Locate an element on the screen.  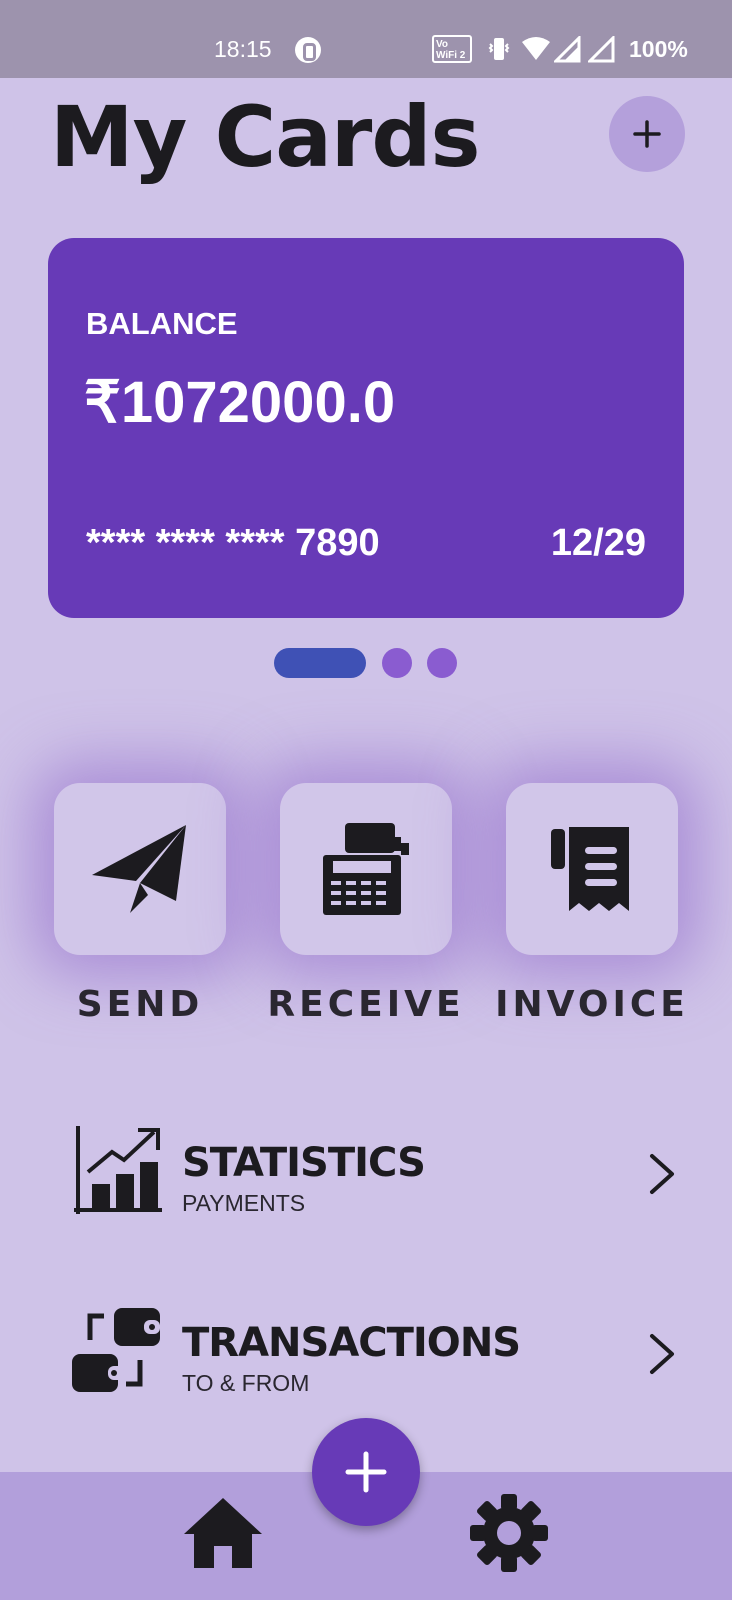
home-icon is located at coordinates (223, 1533).